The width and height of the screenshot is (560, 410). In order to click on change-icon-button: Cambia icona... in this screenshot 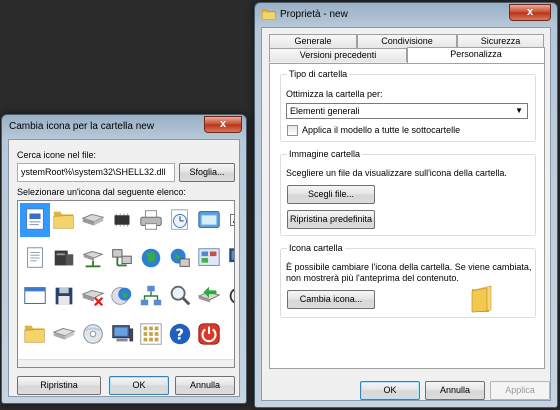, I will do `click(331, 299)`.